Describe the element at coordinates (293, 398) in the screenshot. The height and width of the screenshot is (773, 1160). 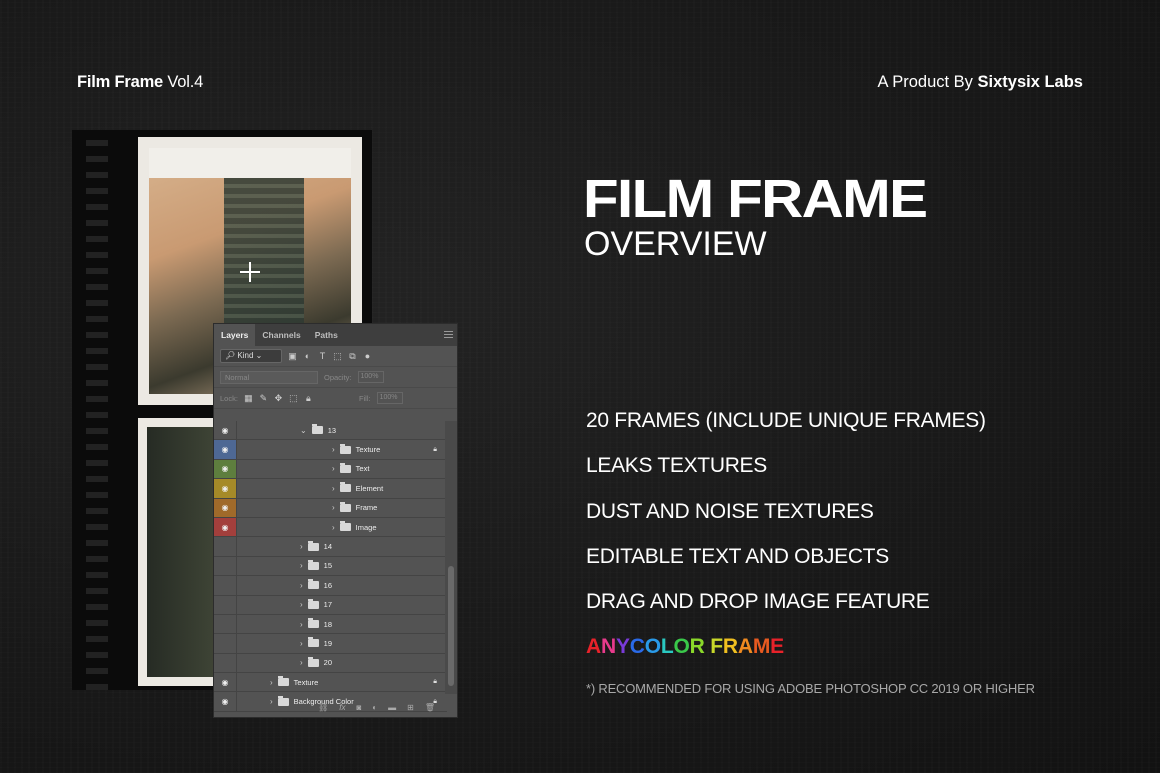
I see `lock-artboard-icon: ⬚` at that location.